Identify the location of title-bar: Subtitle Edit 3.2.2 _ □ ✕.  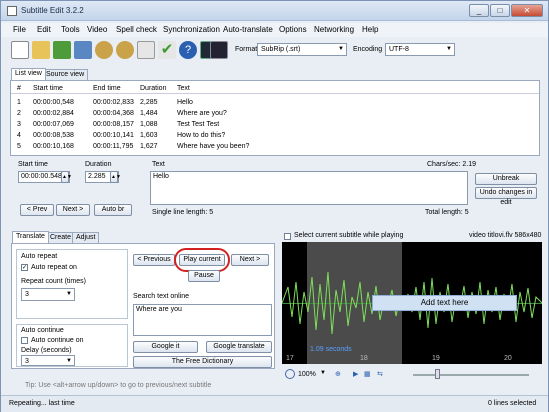
(274, 11).